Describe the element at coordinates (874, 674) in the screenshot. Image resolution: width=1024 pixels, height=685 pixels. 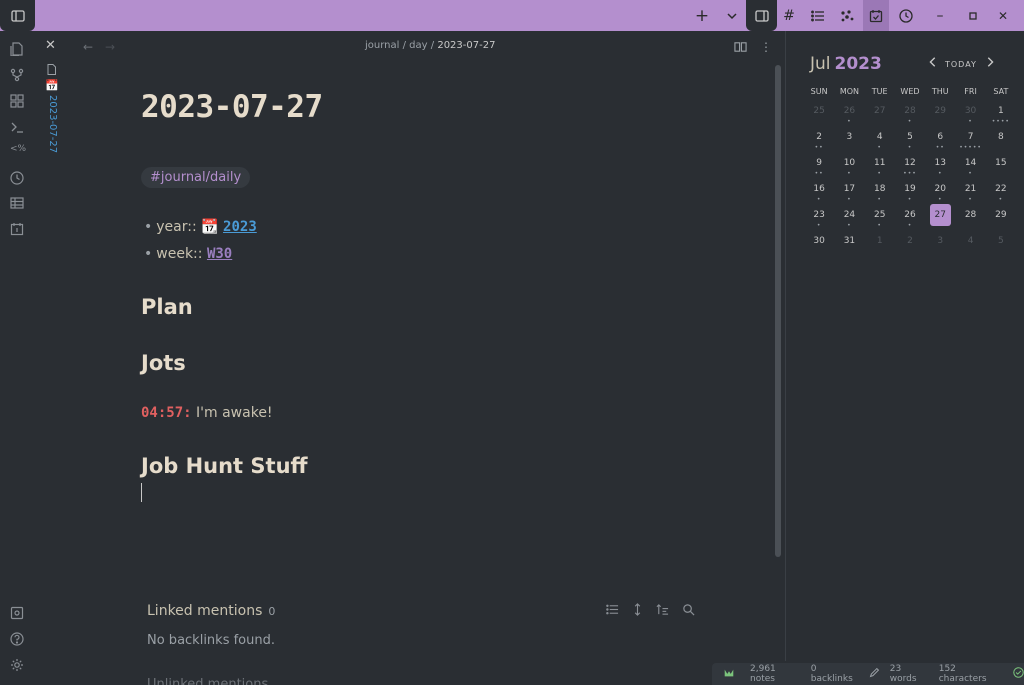
I see `edit-pencil-icon` at that location.